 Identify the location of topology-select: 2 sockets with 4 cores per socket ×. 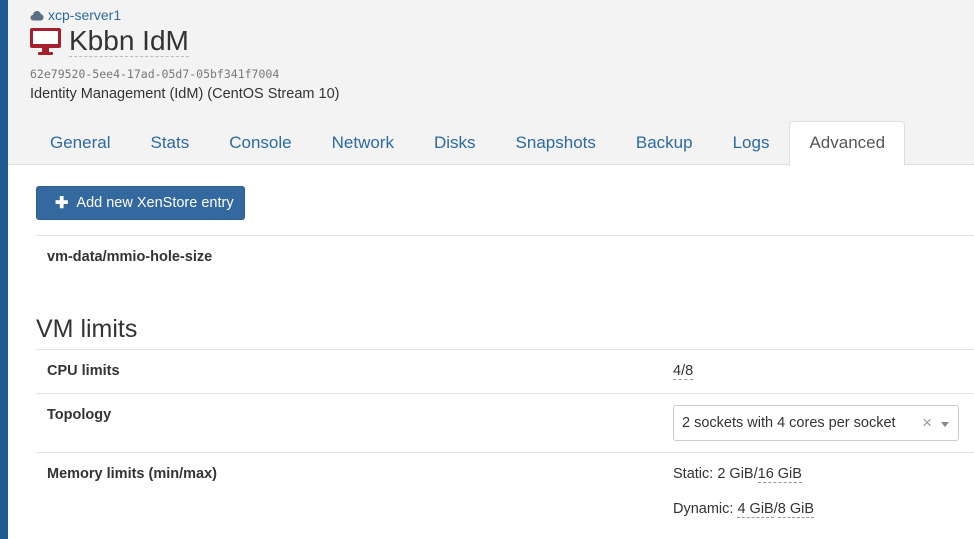
(816, 423).